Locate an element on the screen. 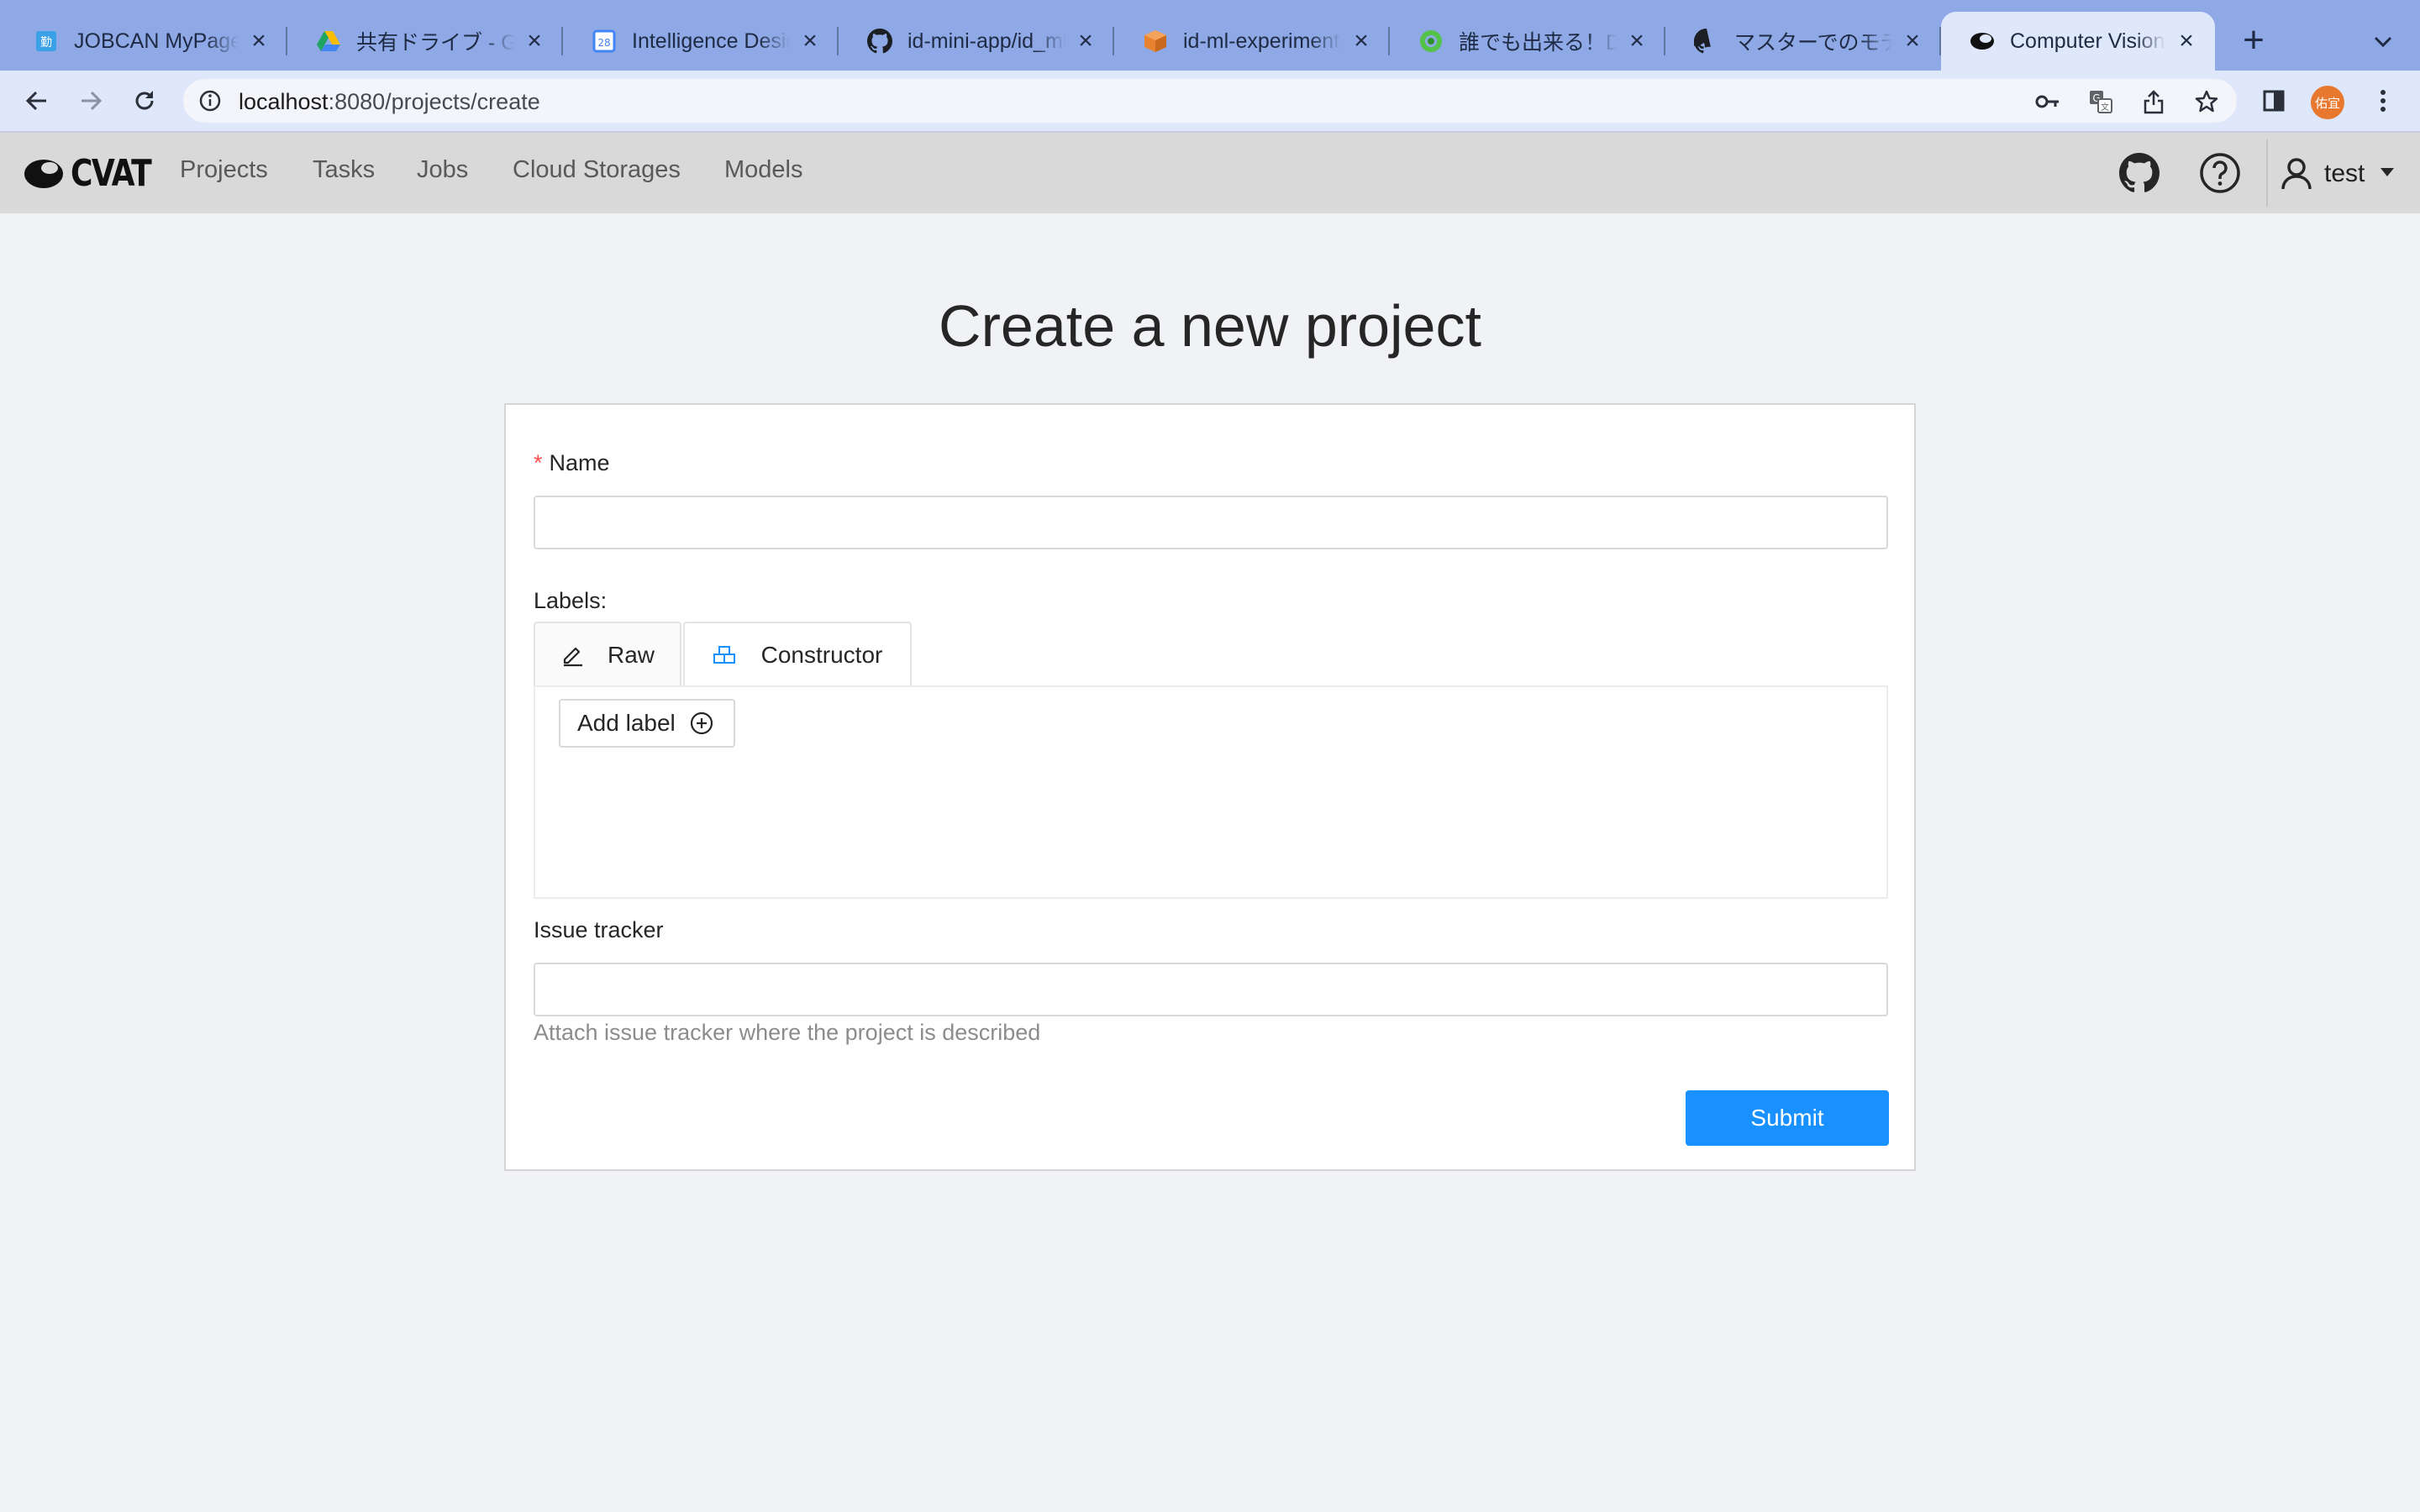  name-label-text: Name is located at coordinates (579, 462).